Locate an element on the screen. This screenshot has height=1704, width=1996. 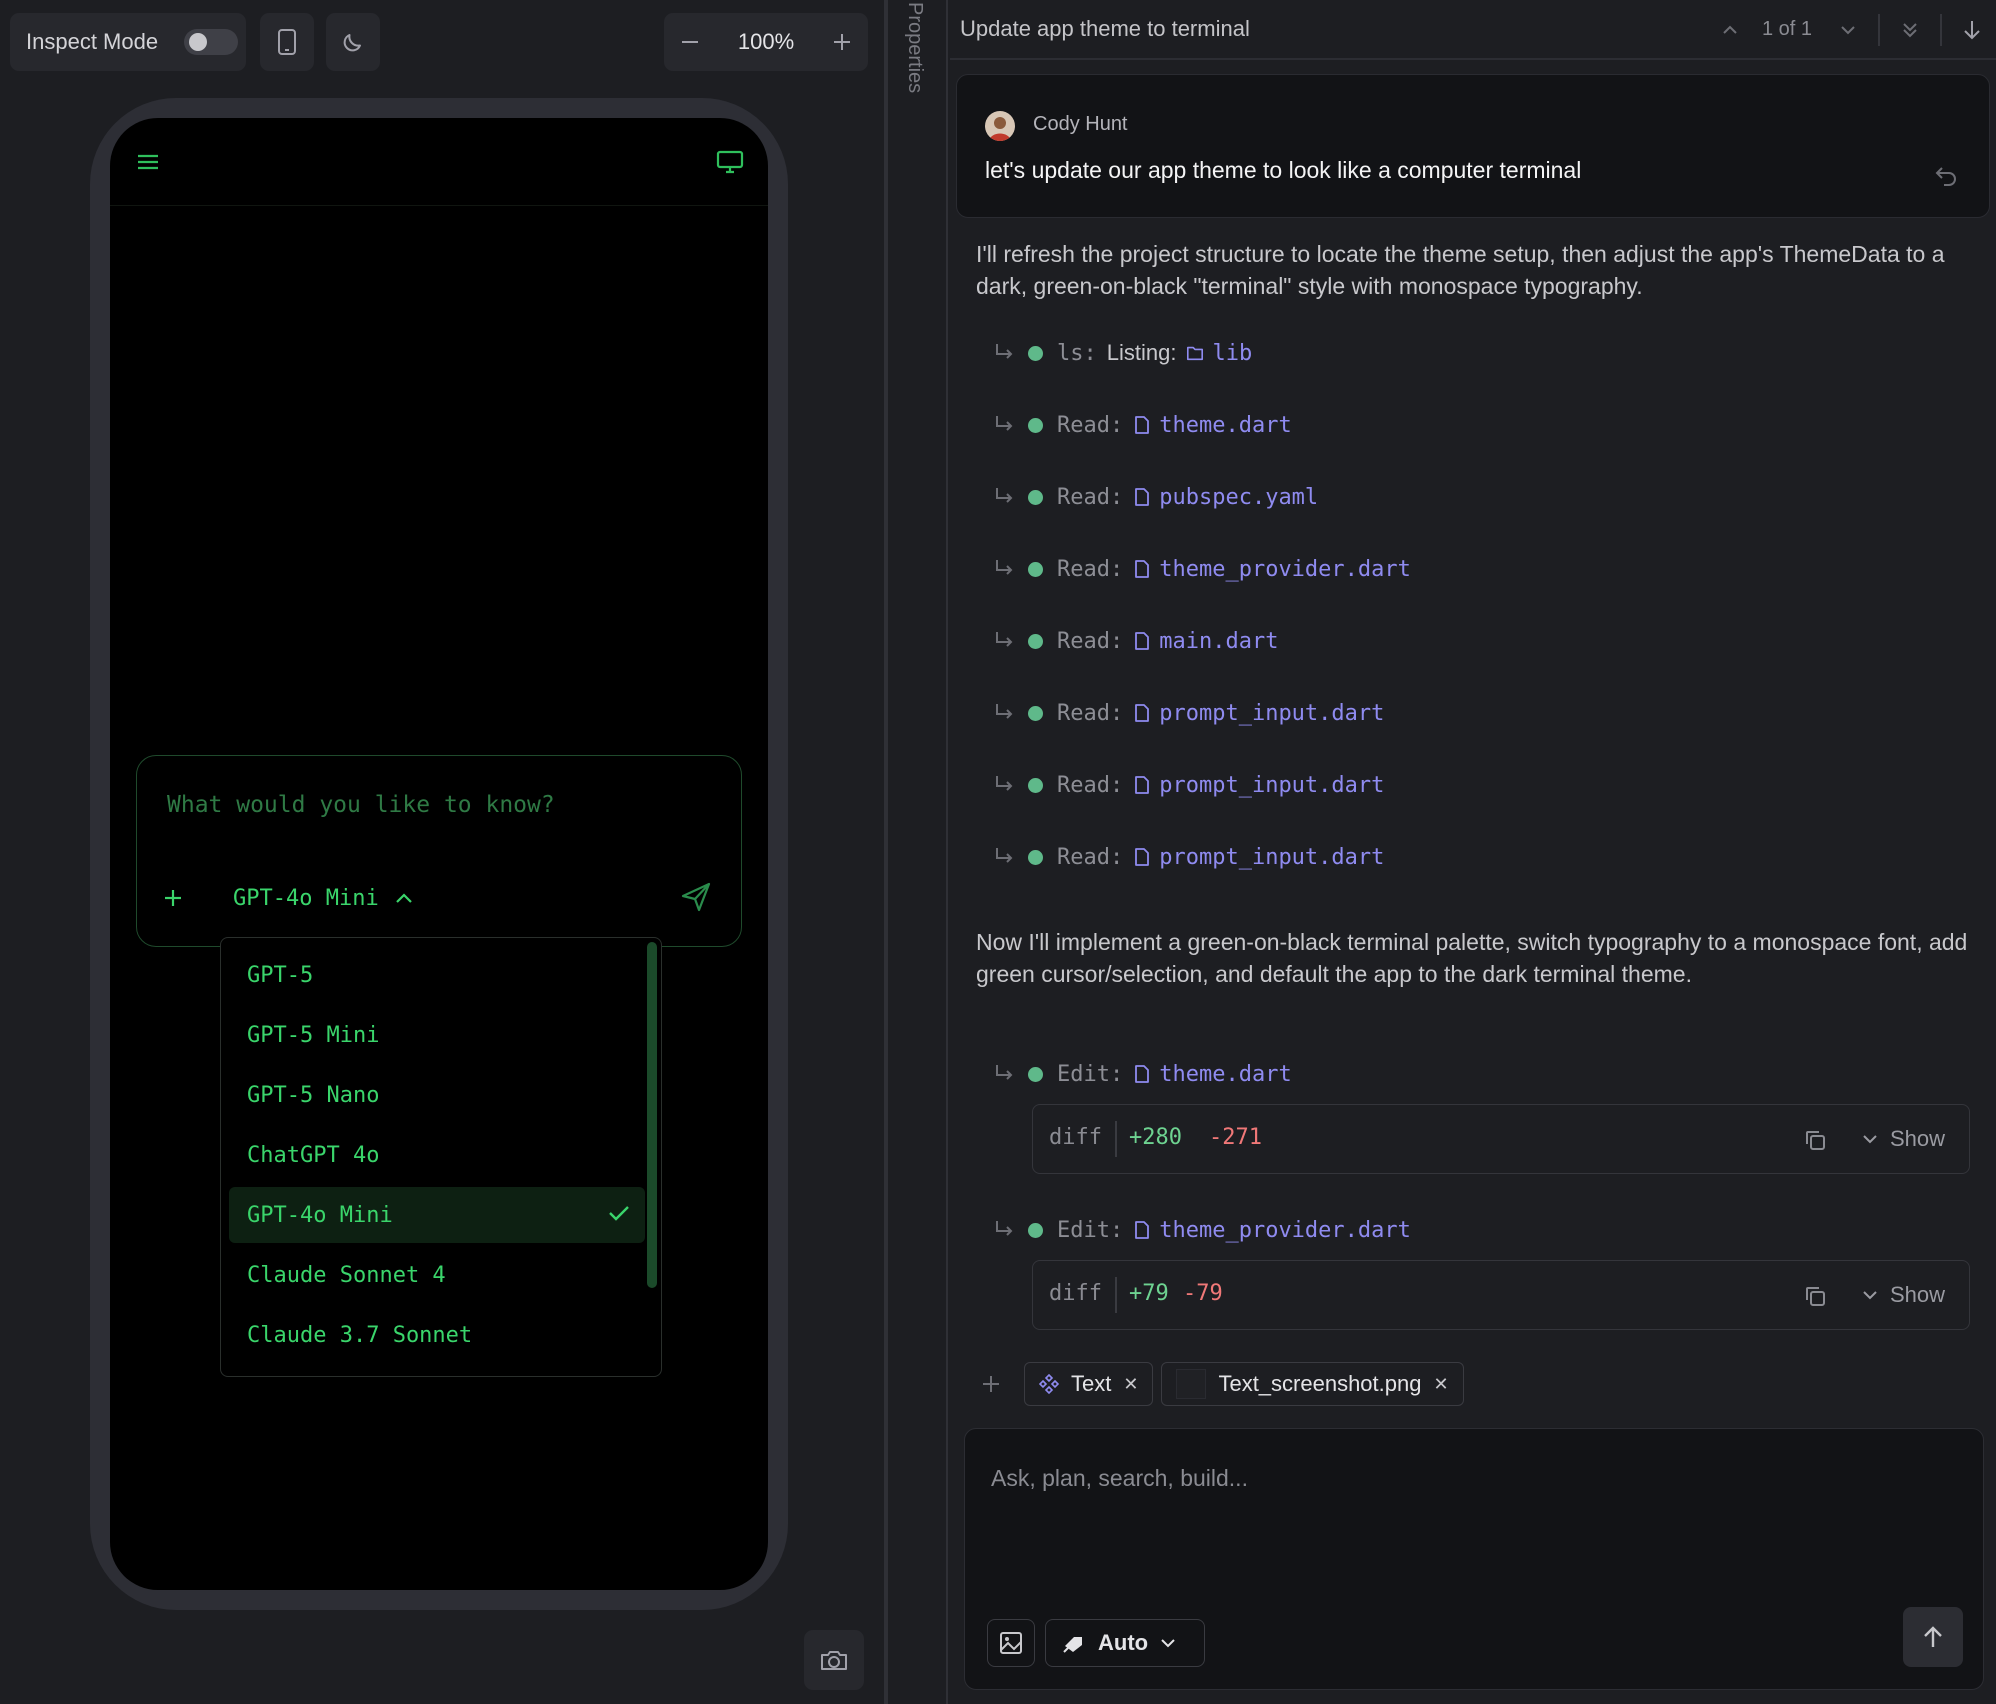
model-option: ChatGPT 4o is located at coordinates (437, 1155).